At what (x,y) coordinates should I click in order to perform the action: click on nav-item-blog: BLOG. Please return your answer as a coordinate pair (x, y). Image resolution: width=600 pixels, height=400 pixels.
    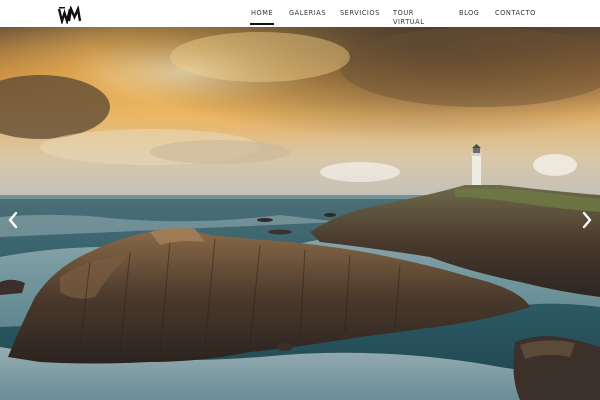
    Looking at the image, I should click on (469, 13).